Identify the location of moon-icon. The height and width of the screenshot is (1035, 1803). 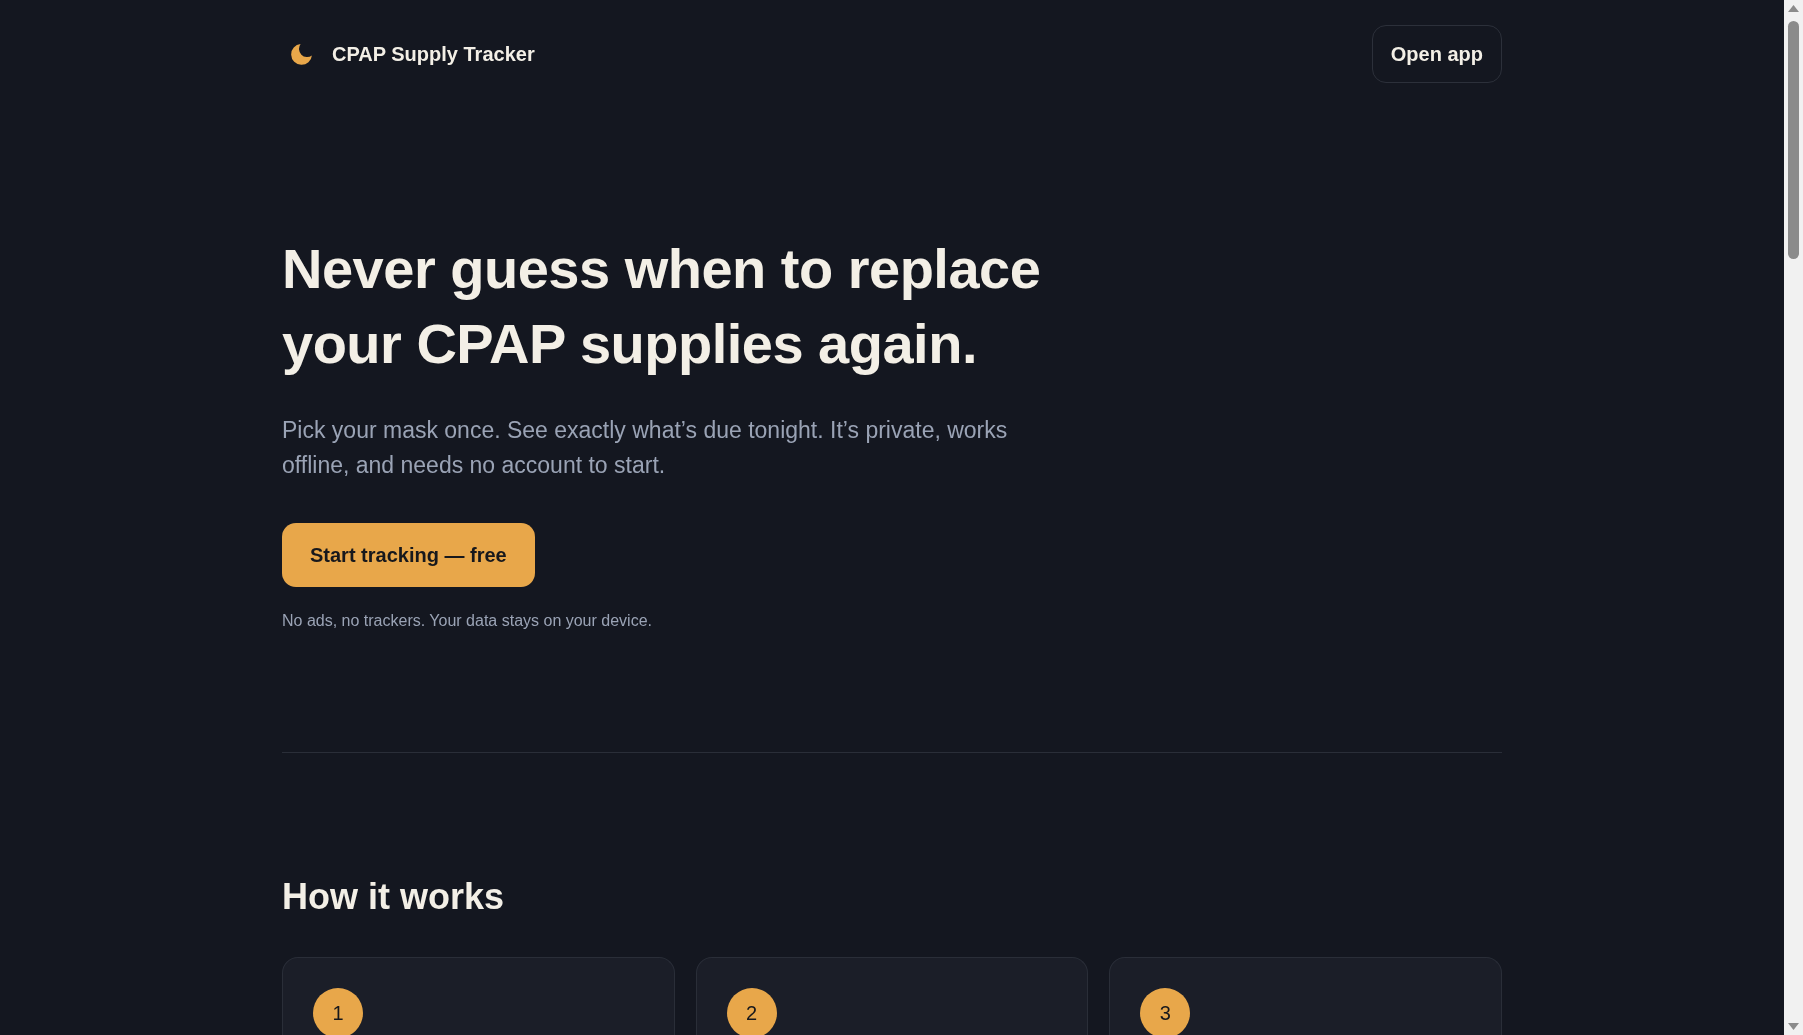
(301, 54).